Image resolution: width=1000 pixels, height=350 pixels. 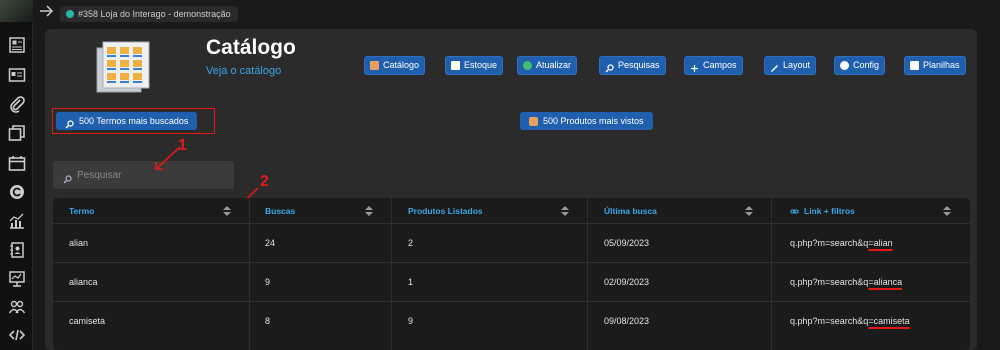 What do you see at coordinates (554, 65) in the screenshot?
I see `refresh-button-label: Atualizar` at bounding box center [554, 65].